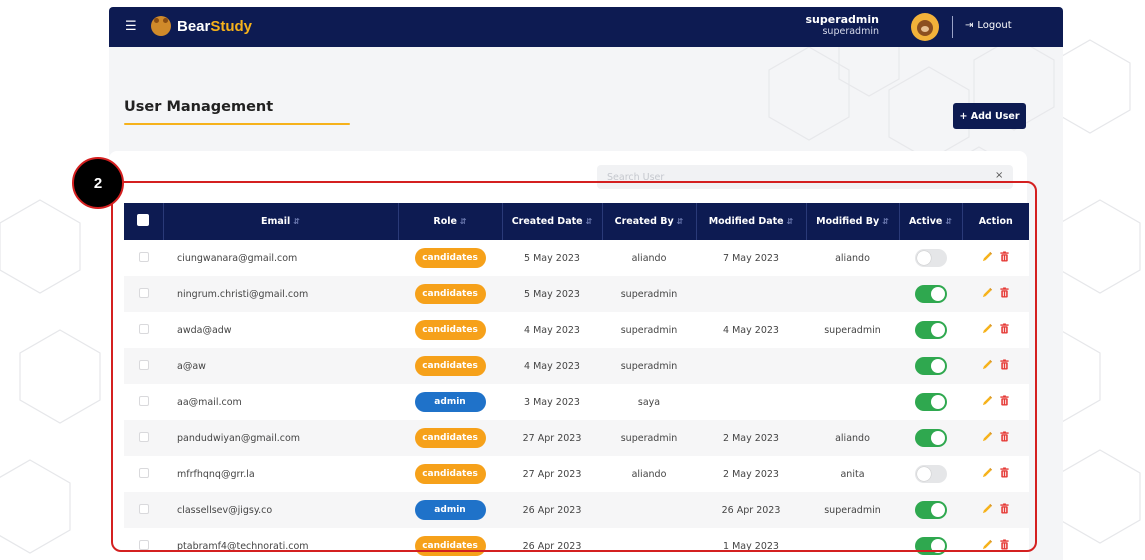 The width and height of the screenshot is (1145, 560). What do you see at coordinates (649, 438) in the screenshot?
I see `created-by-cell: superadmin` at bounding box center [649, 438].